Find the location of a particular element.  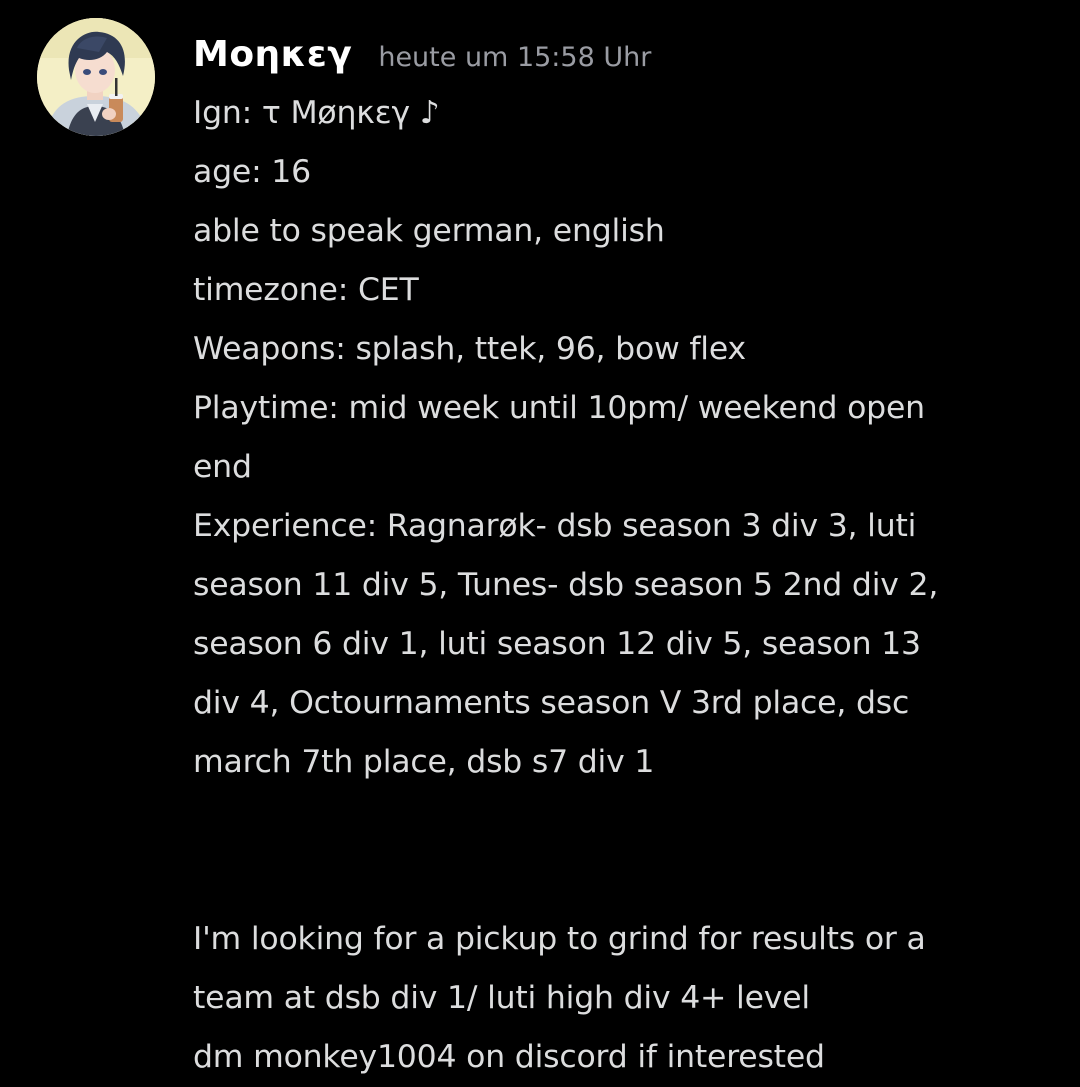

message-line: end is located at coordinates (222, 467).